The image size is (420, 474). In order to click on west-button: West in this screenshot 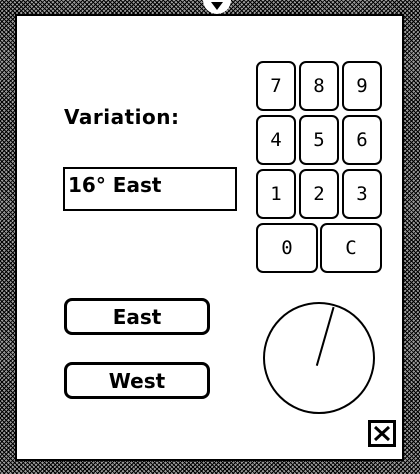, I will do `click(137, 380)`.